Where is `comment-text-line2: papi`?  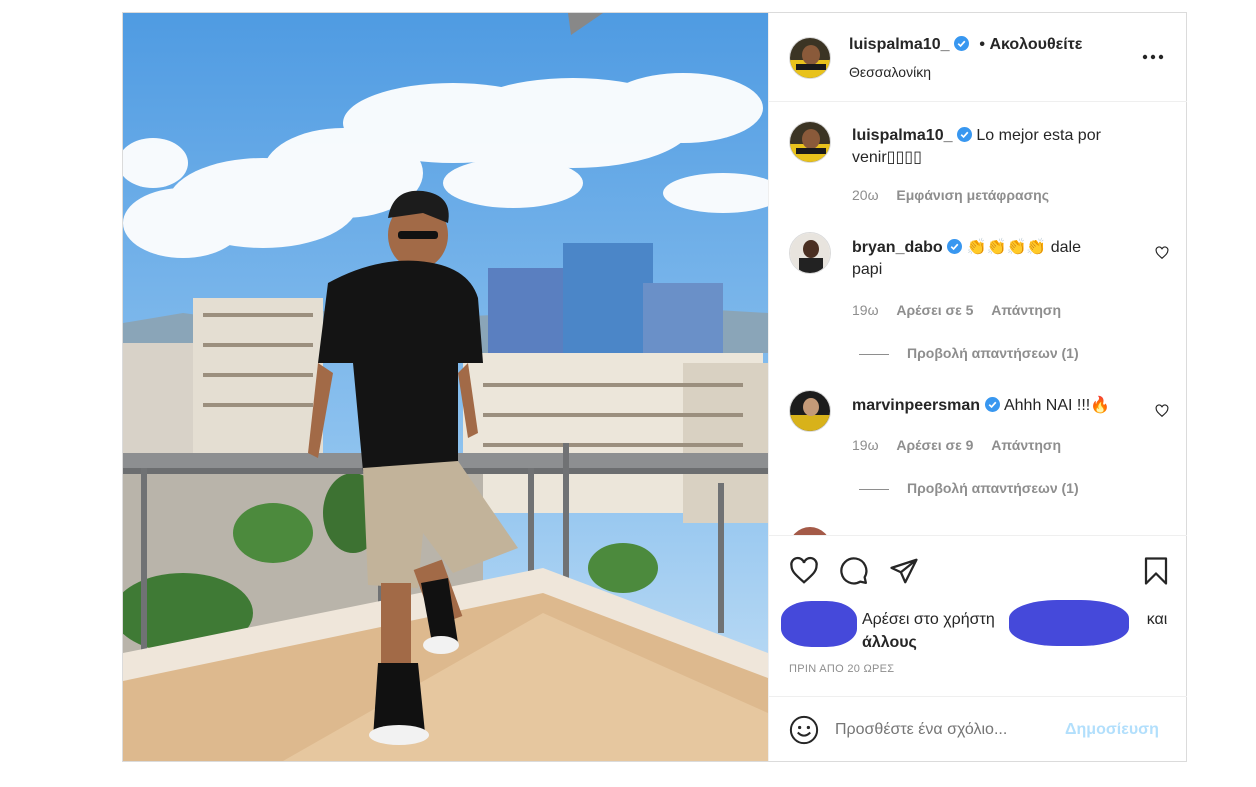 comment-text-line2: papi is located at coordinates (867, 269).